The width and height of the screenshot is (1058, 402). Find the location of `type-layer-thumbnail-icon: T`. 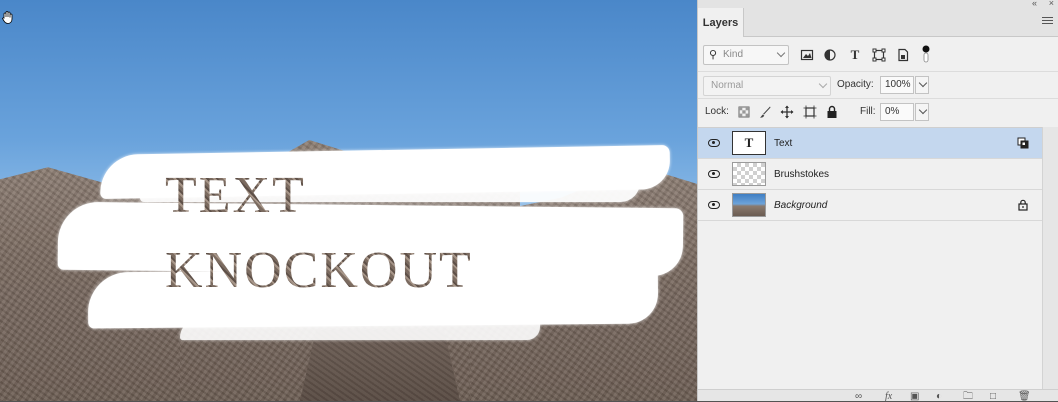

type-layer-thumbnail-icon: T is located at coordinates (749, 143).